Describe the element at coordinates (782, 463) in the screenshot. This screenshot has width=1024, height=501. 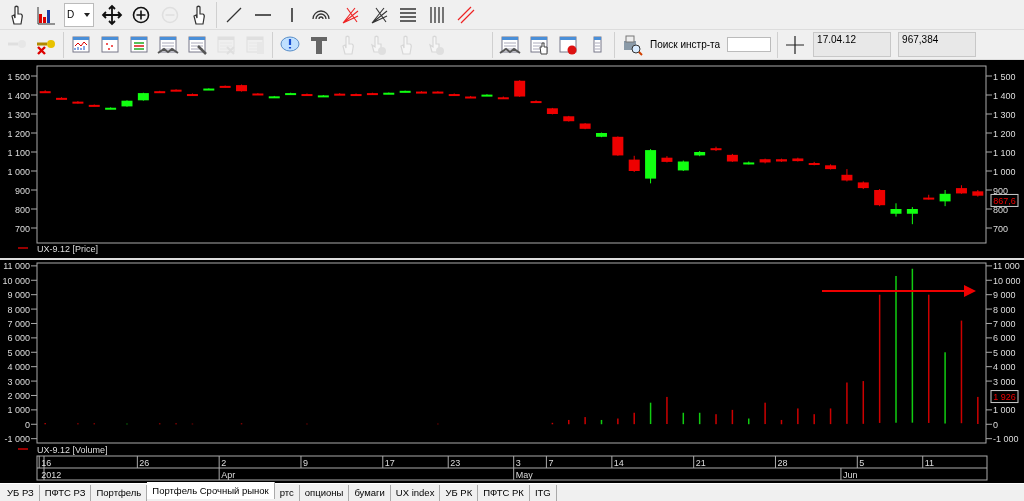
I see `date-label: 28` at that location.